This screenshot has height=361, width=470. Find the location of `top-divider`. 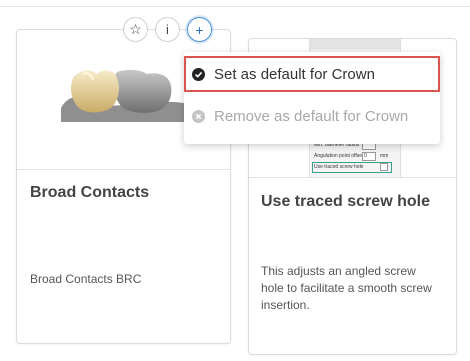

top-divider is located at coordinates (235, 6).